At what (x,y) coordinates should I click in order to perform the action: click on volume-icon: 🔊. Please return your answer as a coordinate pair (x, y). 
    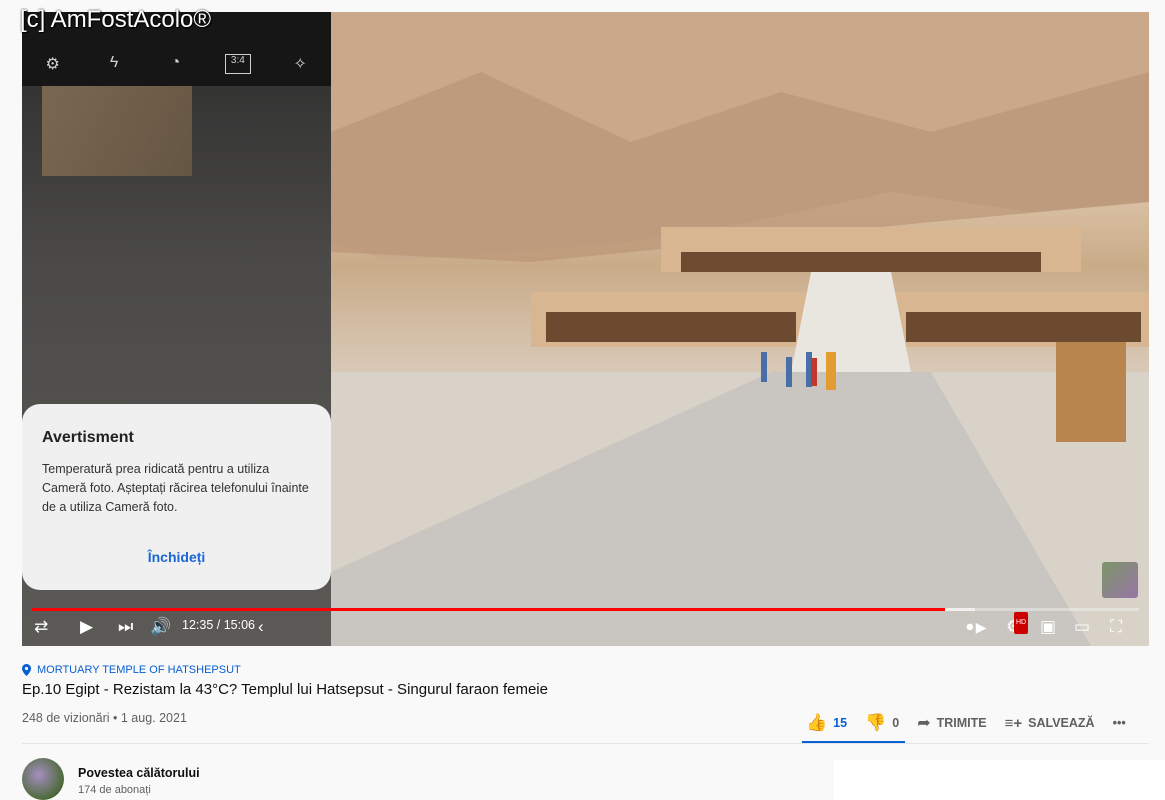
    Looking at the image, I should click on (160, 627).